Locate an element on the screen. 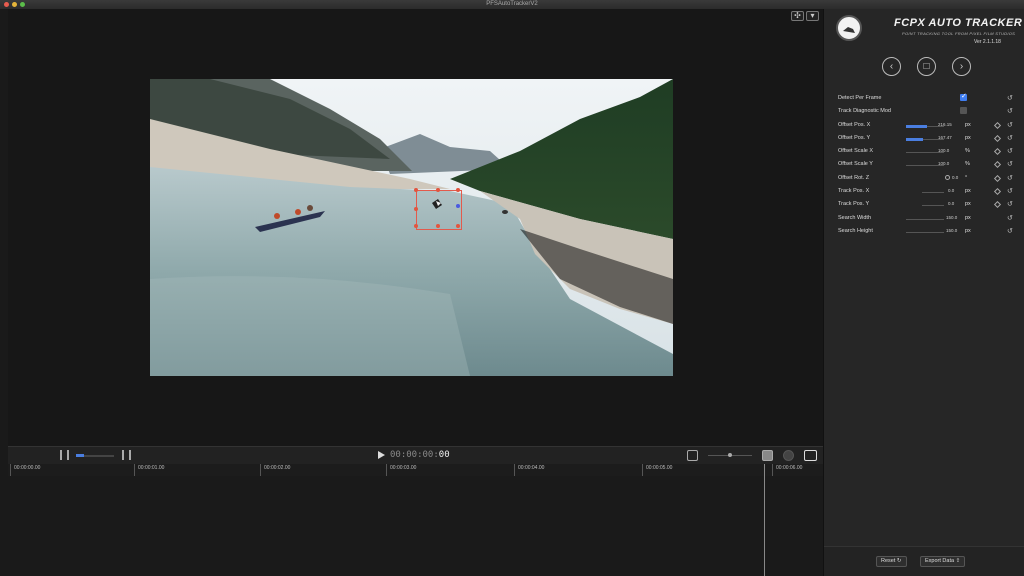 The height and width of the screenshot is (576, 1024). detect-per-frame-checkbox is located at coordinates (963, 96).